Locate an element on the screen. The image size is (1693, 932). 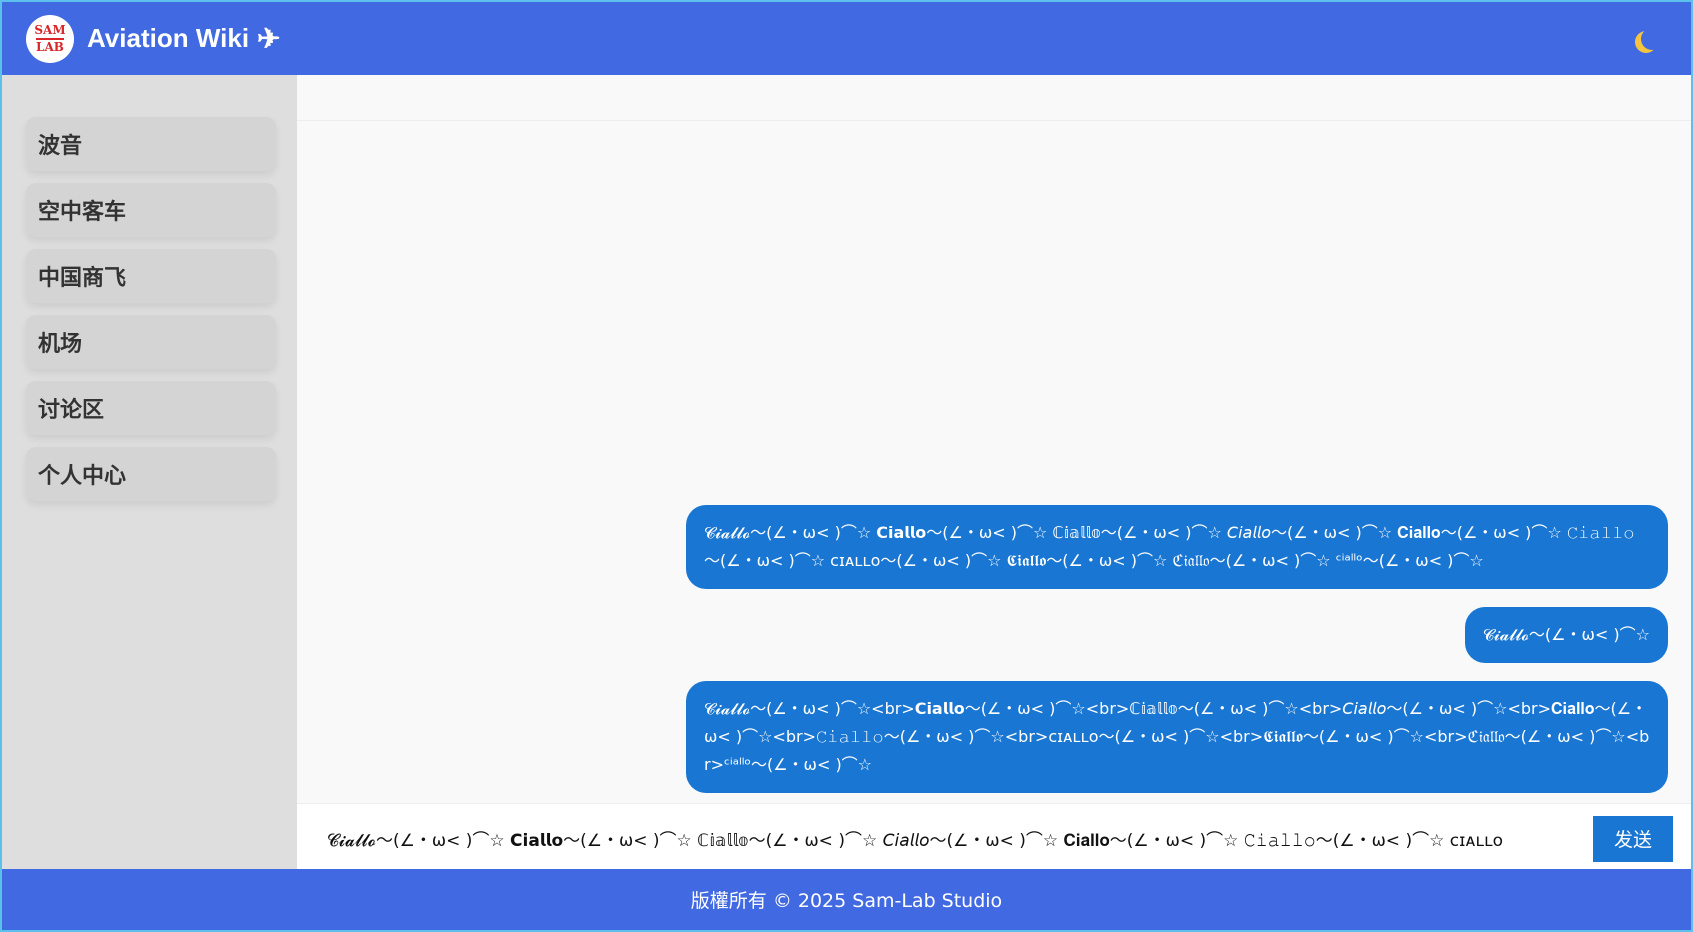
site-title-text: Aviation Wiki is located at coordinates (168, 38).